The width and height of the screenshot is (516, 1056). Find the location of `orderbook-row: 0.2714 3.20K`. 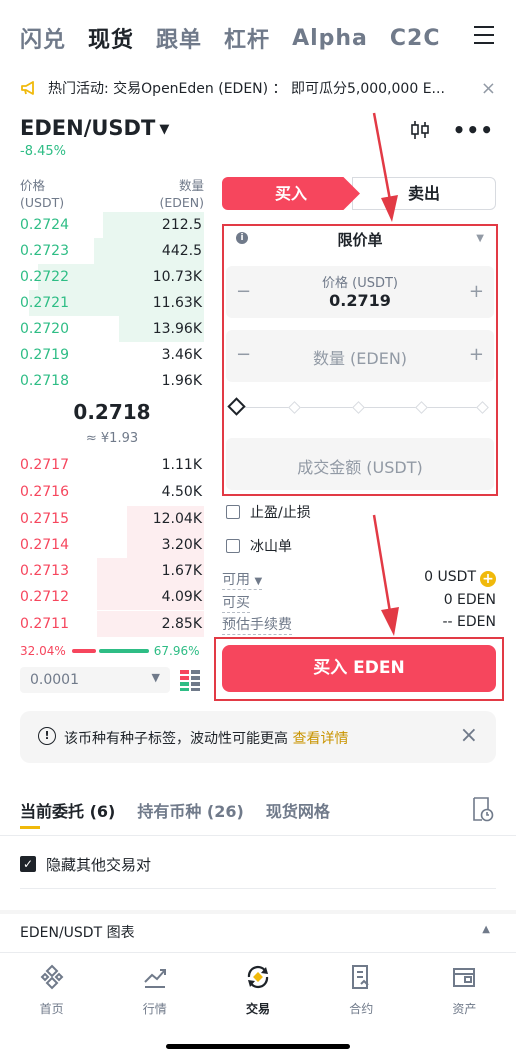

orderbook-row: 0.2714 3.20K is located at coordinates (112, 545).